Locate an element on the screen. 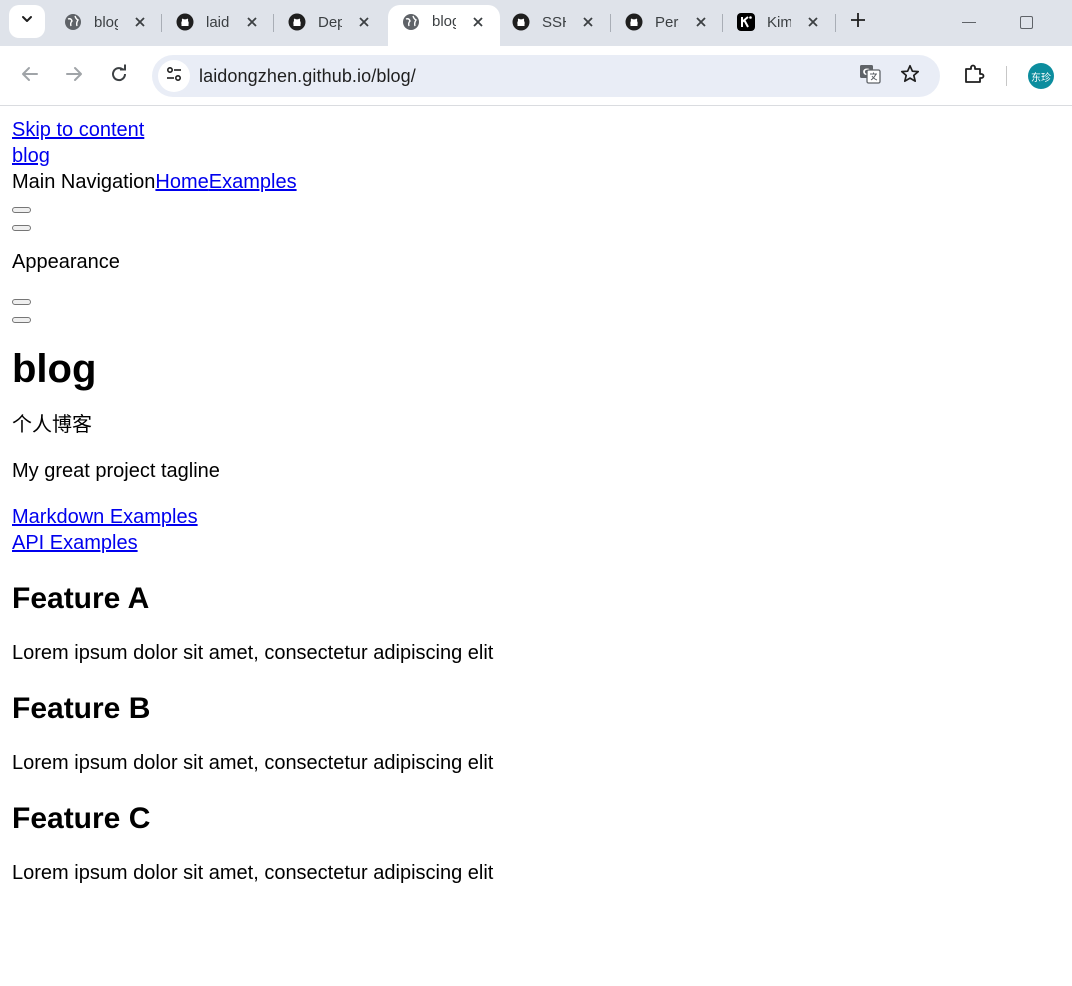  feature-title: Feature B is located at coordinates (81, 708).